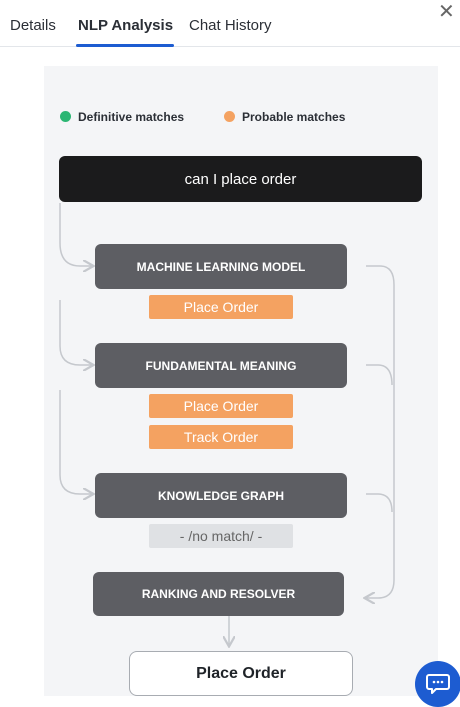 Image resolution: width=460 pixels, height=707 pixels. What do you see at coordinates (125, 45) in the screenshot?
I see `active-tab-indicator` at bounding box center [125, 45].